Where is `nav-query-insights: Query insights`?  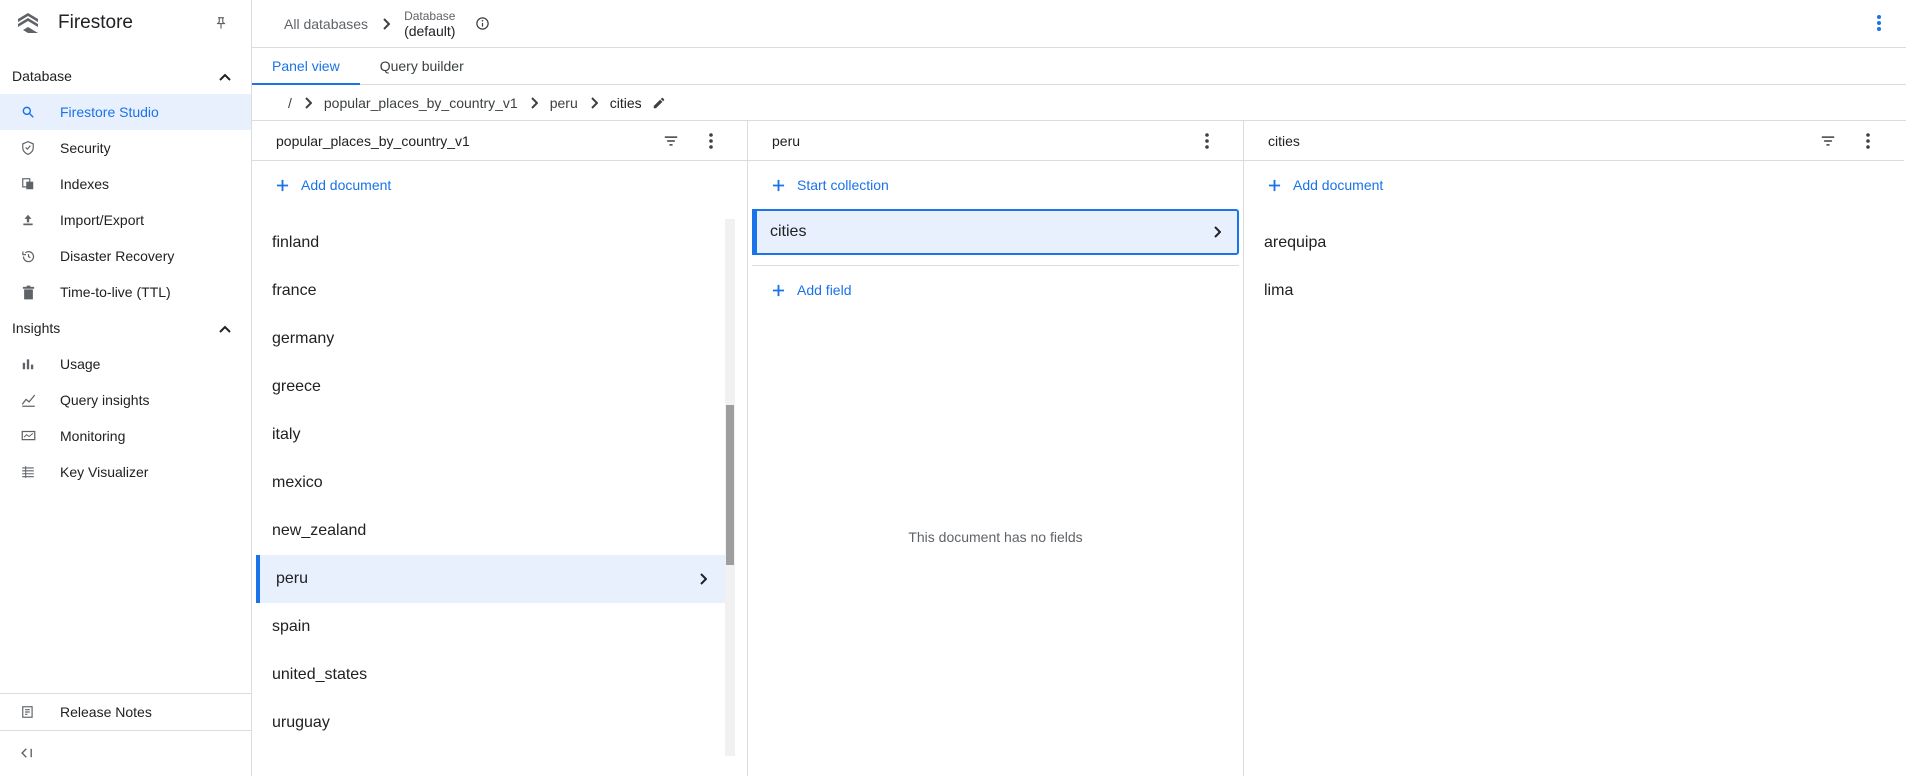
nav-query-insights: Query insights is located at coordinates (125, 400).